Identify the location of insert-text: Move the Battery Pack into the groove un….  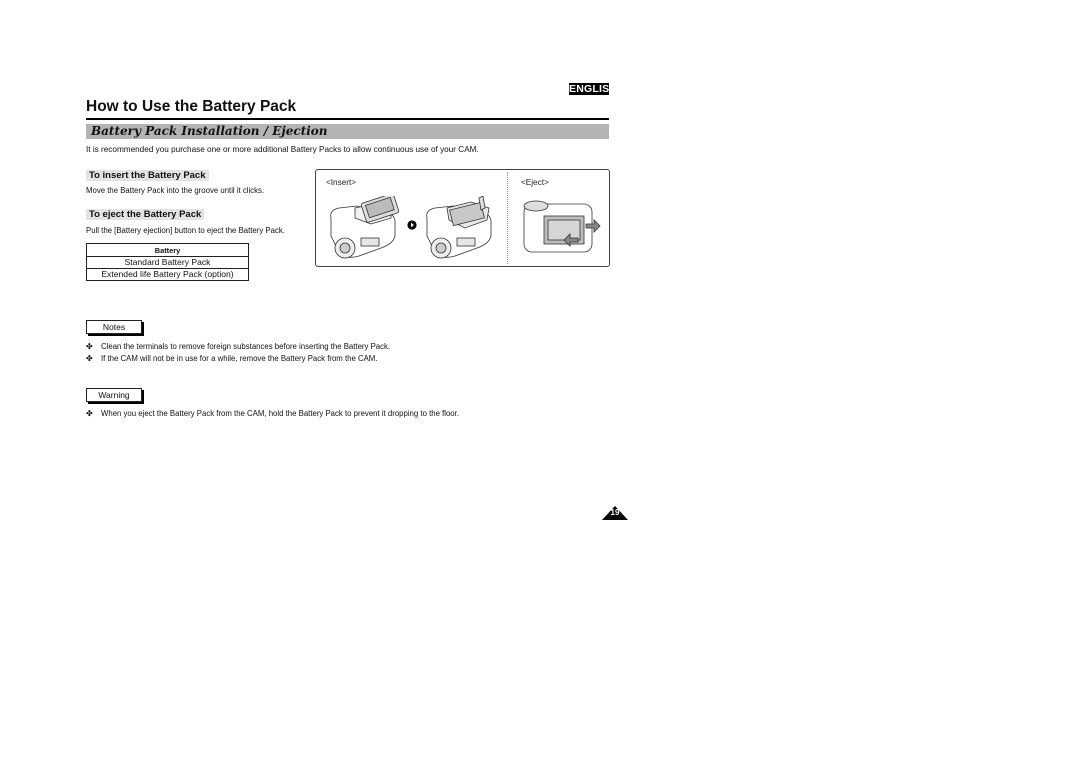
(175, 190).